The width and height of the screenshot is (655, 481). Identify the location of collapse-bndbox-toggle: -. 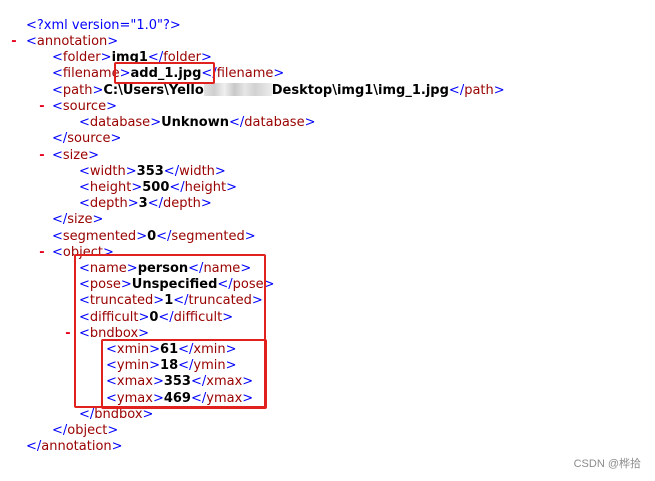
(69, 334).